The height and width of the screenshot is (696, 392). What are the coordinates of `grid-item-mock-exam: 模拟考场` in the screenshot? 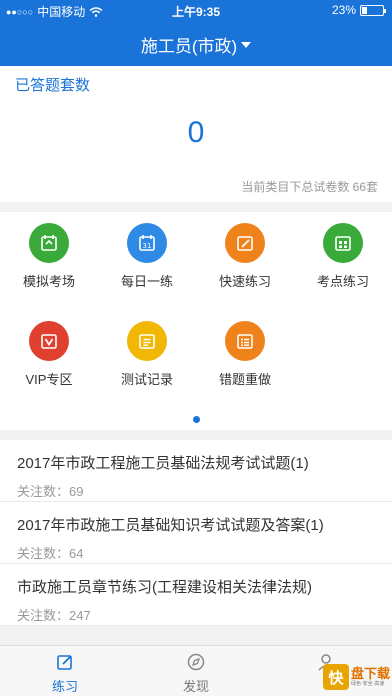 It's located at (49, 256).